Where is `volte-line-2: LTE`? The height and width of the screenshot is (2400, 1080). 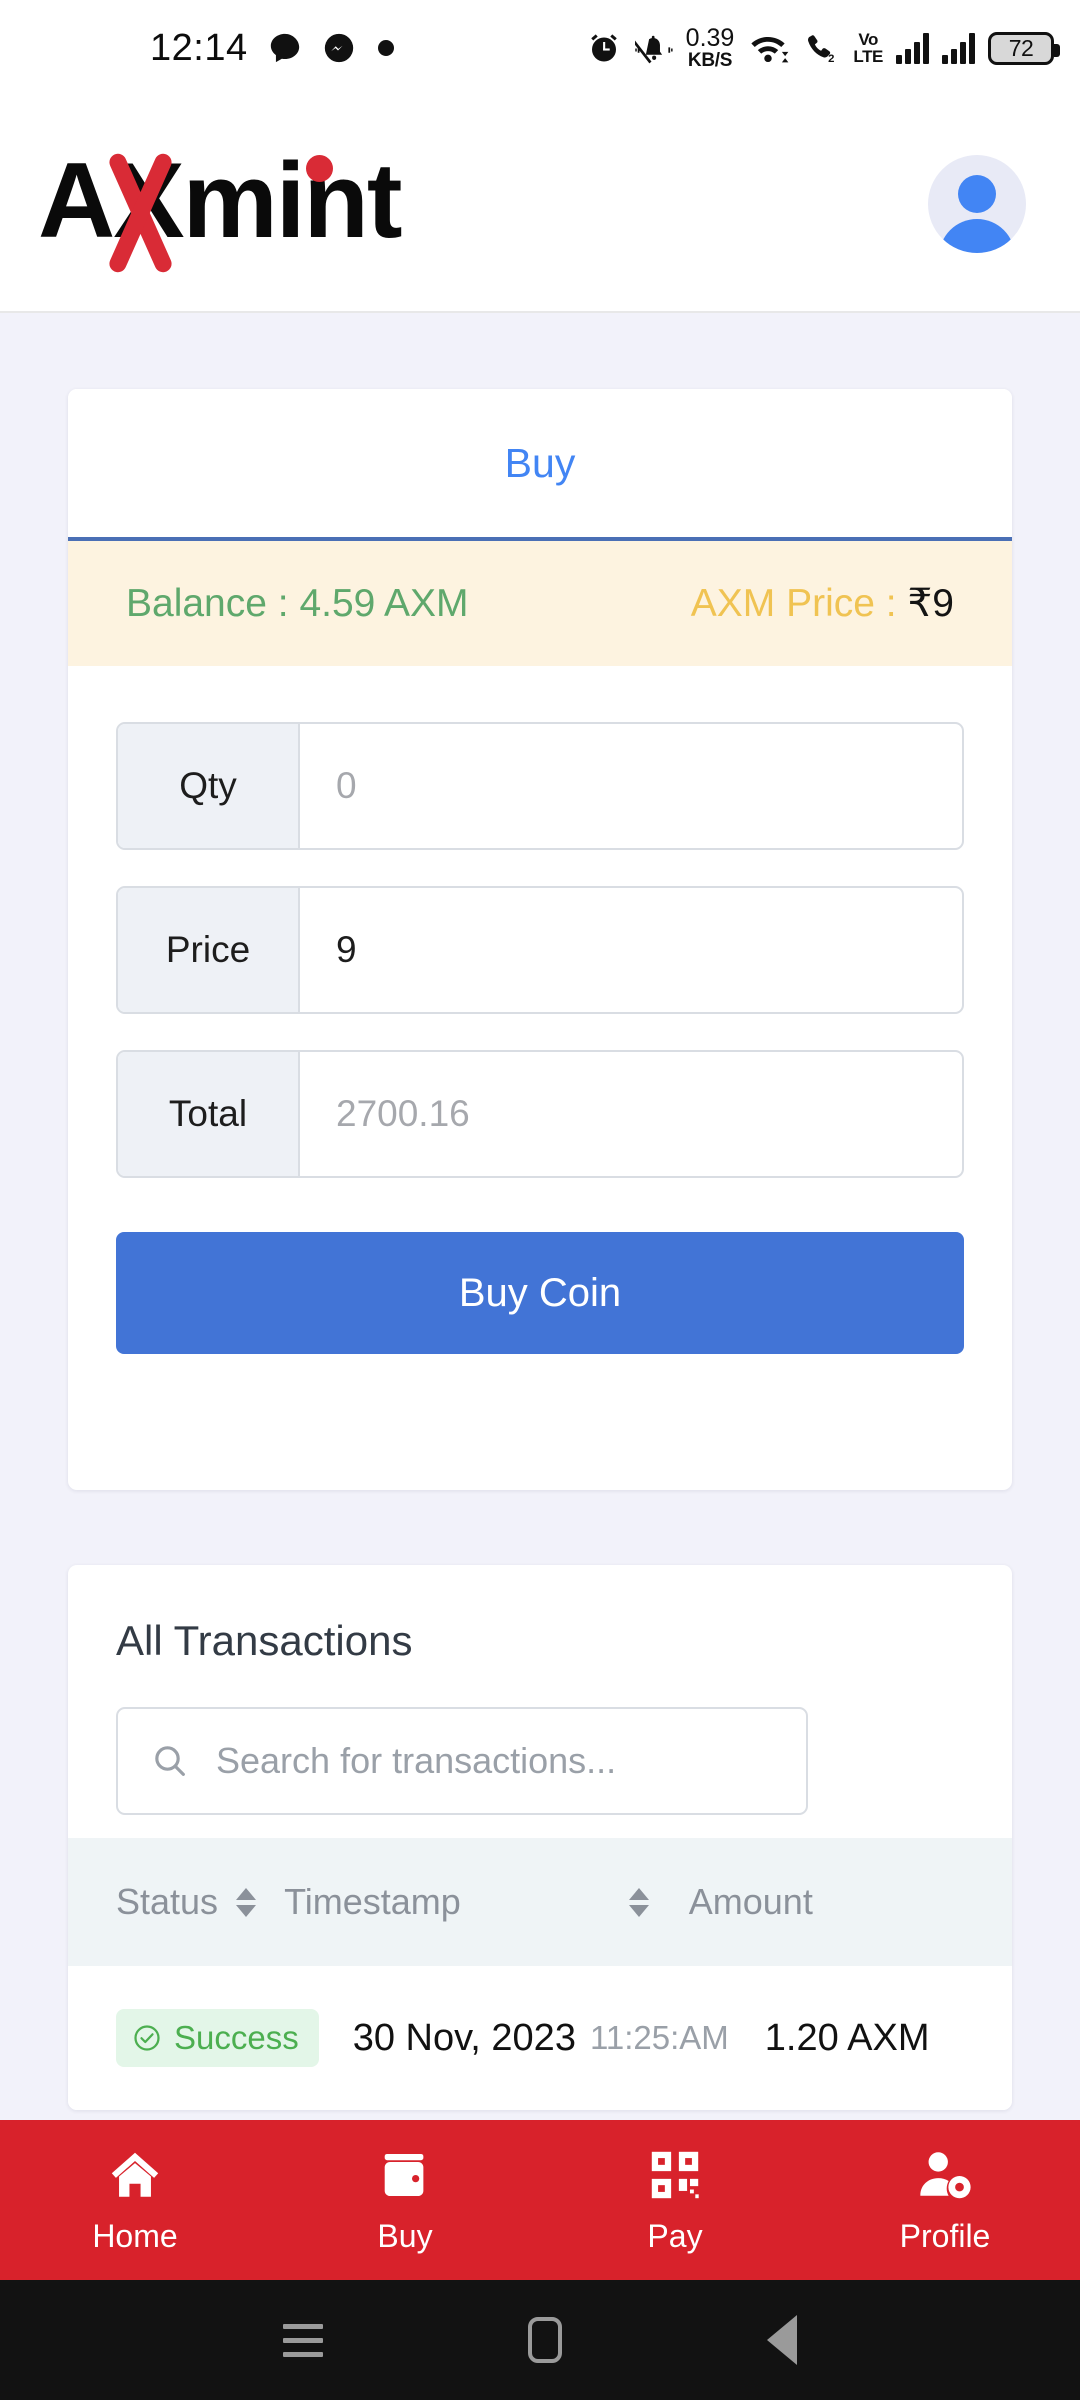 volte-line-2: LTE is located at coordinates (868, 56).